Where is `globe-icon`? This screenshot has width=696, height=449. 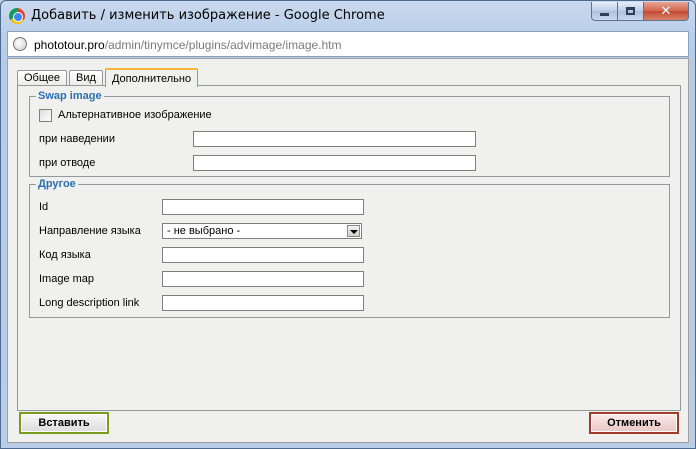 globe-icon is located at coordinates (20, 44).